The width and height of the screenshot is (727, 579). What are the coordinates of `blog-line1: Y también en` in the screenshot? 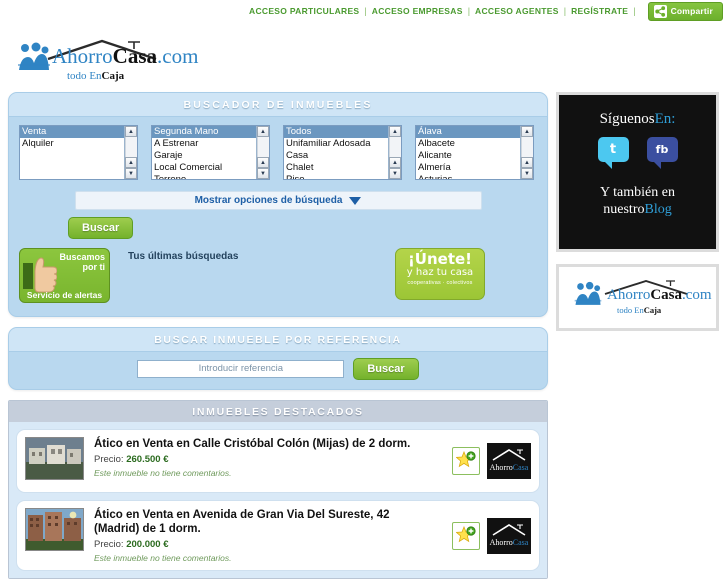 It's located at (637, 192).